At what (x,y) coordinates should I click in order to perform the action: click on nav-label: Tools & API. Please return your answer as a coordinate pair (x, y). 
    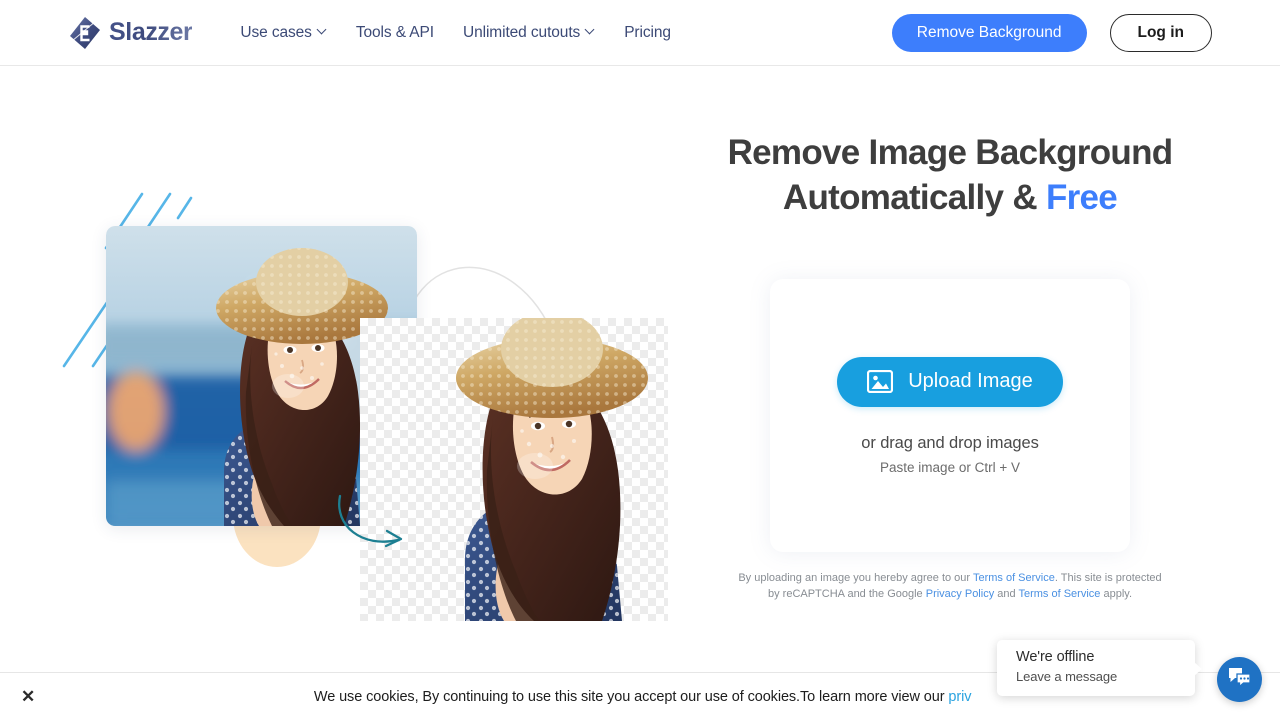
    Looking at the image, I should click on (394, 32).